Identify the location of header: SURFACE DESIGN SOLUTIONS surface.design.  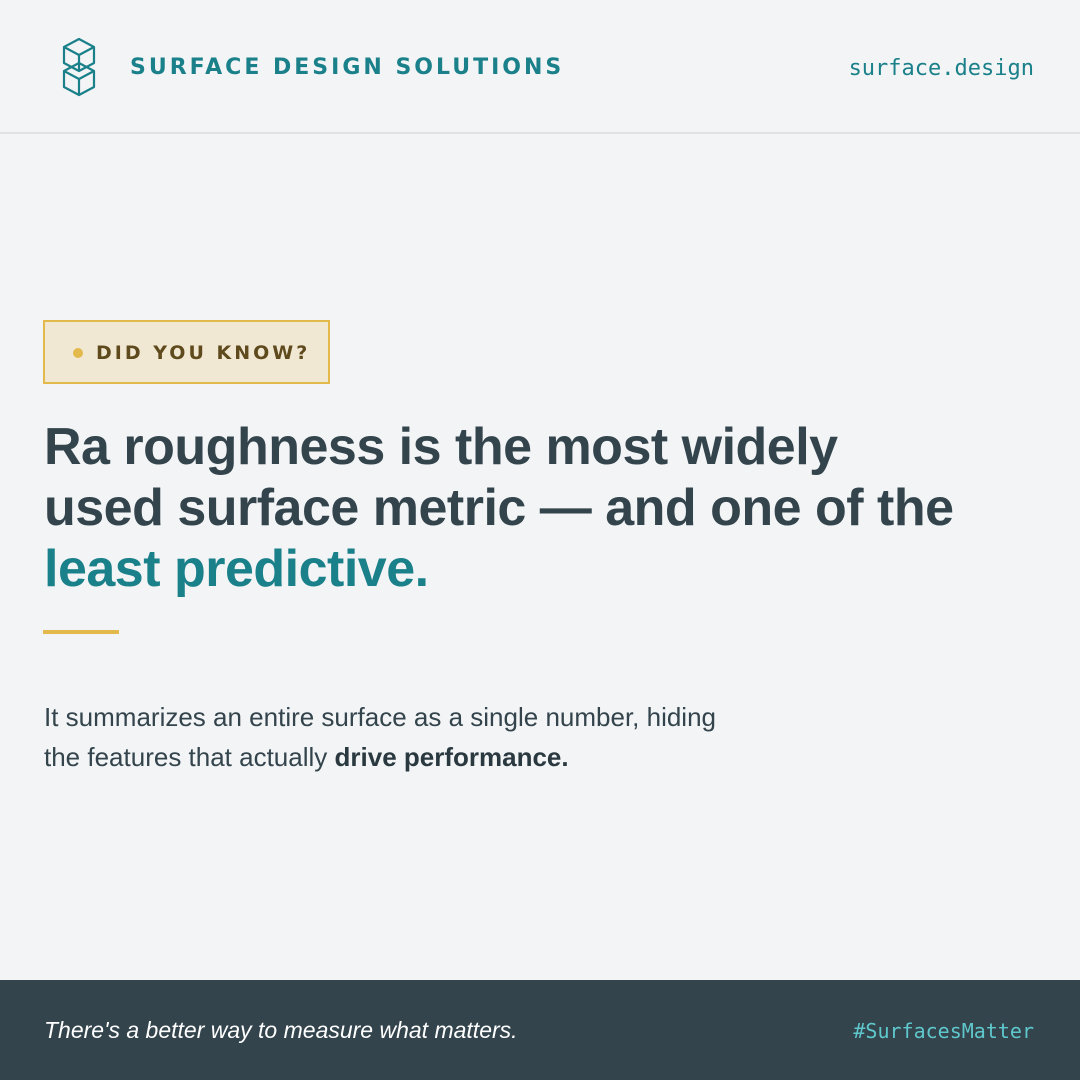
(540, 67).